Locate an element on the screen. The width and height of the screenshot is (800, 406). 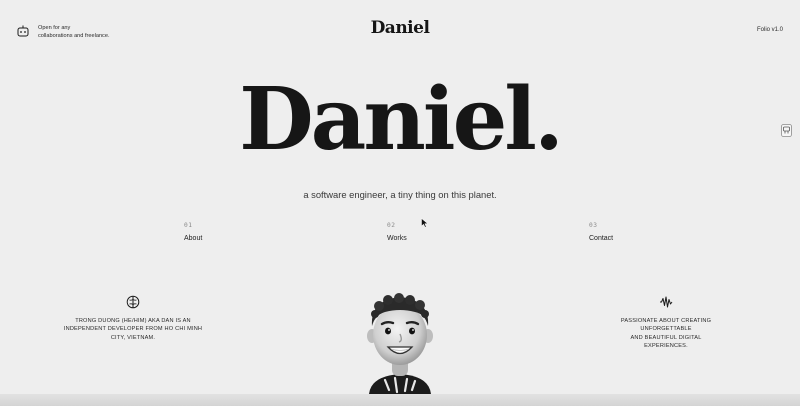
nav-number: 01 is located at coordinates (188, 225).